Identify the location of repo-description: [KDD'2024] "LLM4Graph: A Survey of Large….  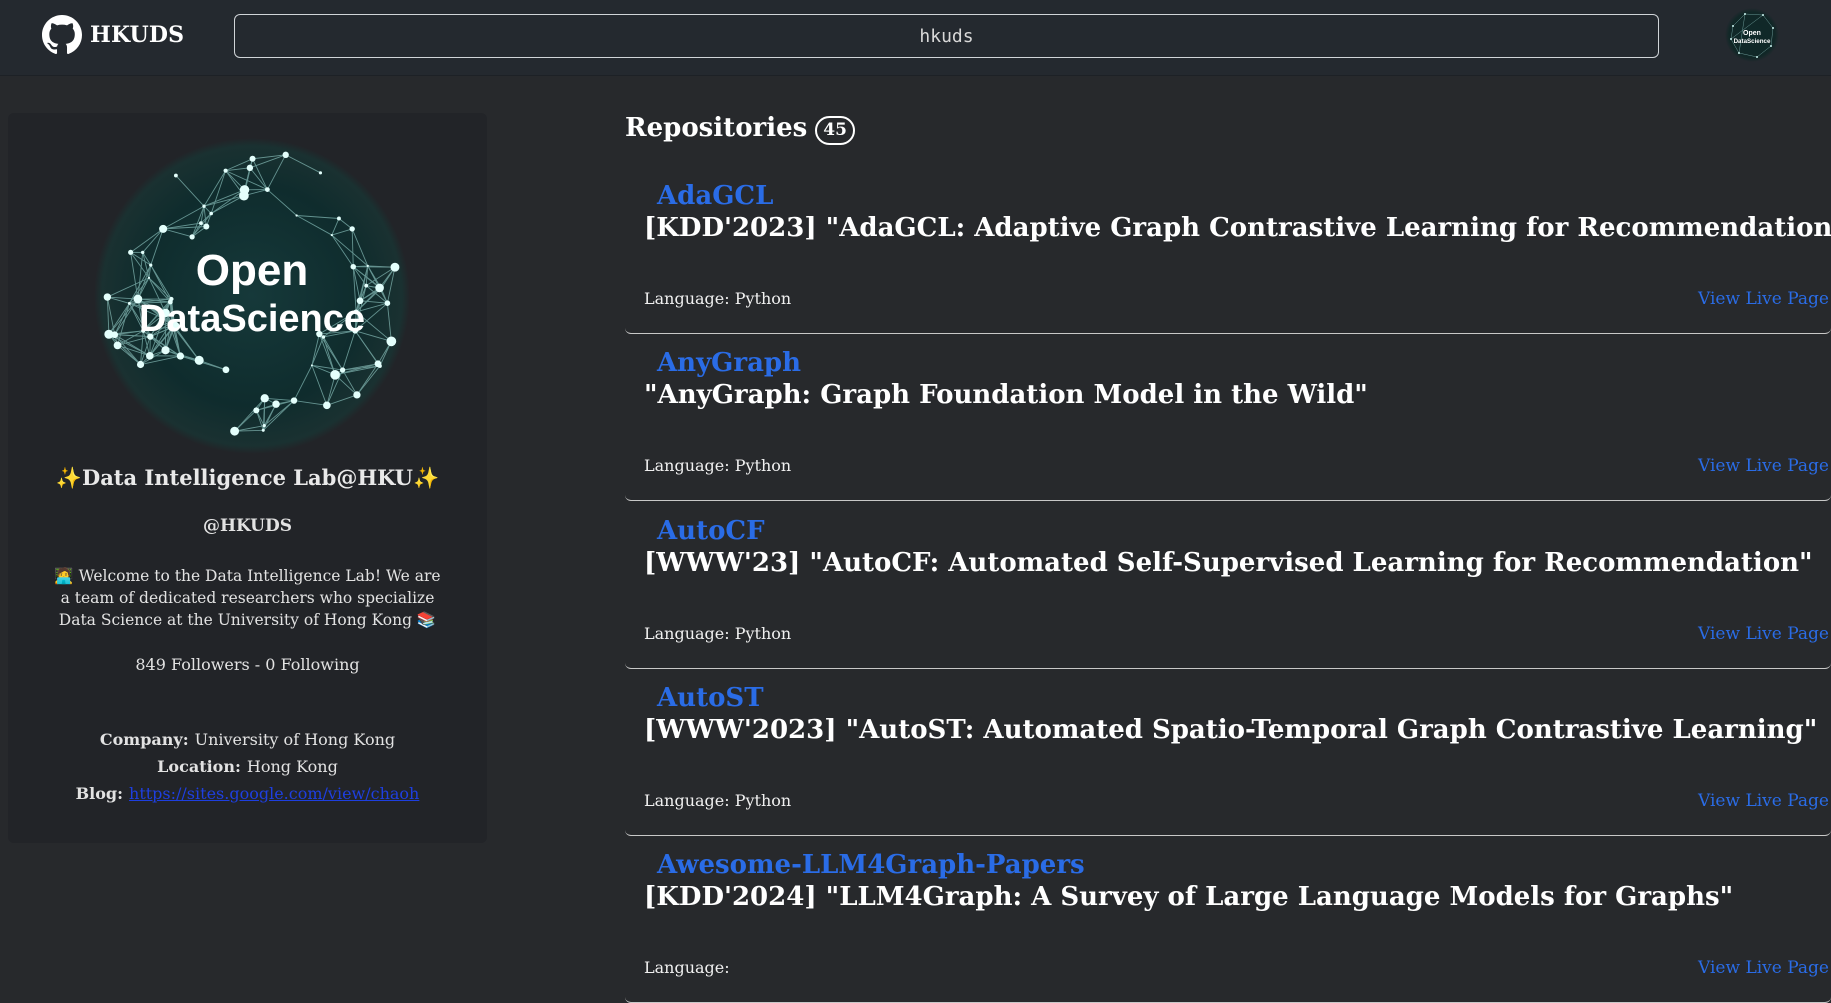
(1188, 897).